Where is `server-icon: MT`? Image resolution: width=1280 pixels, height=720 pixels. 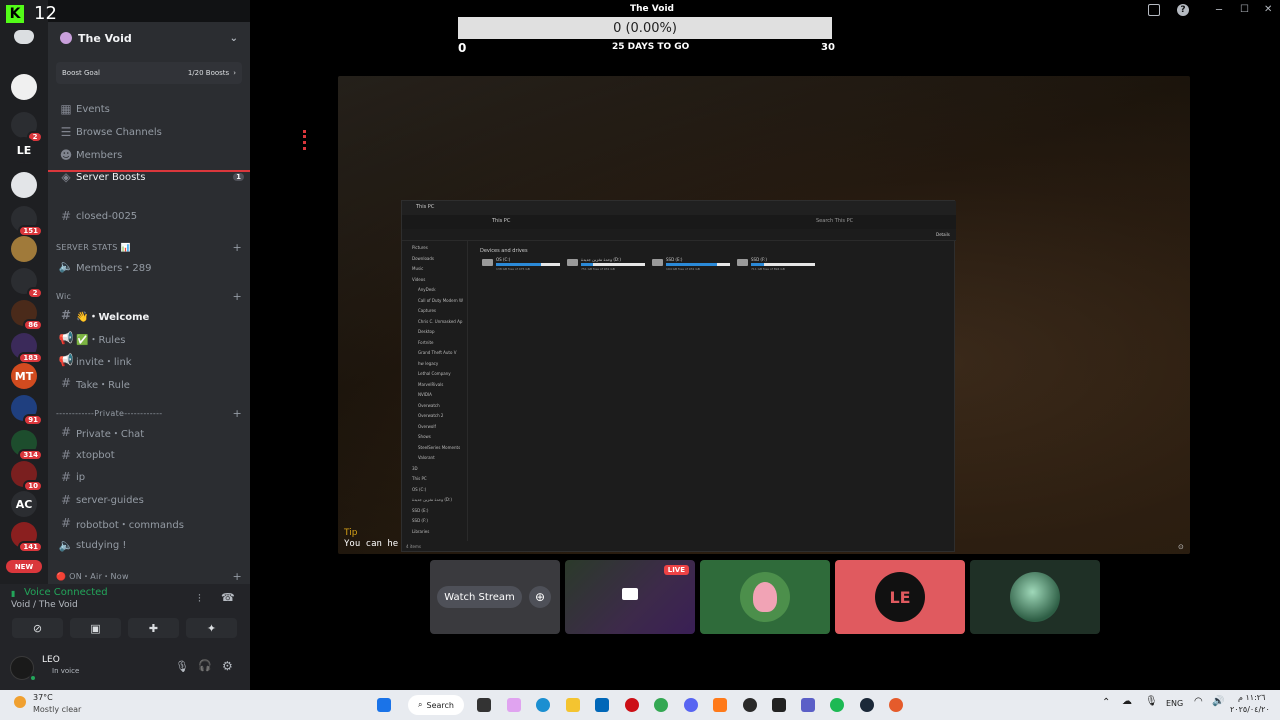 server-icon: MT is located at coordinates (24, 376).